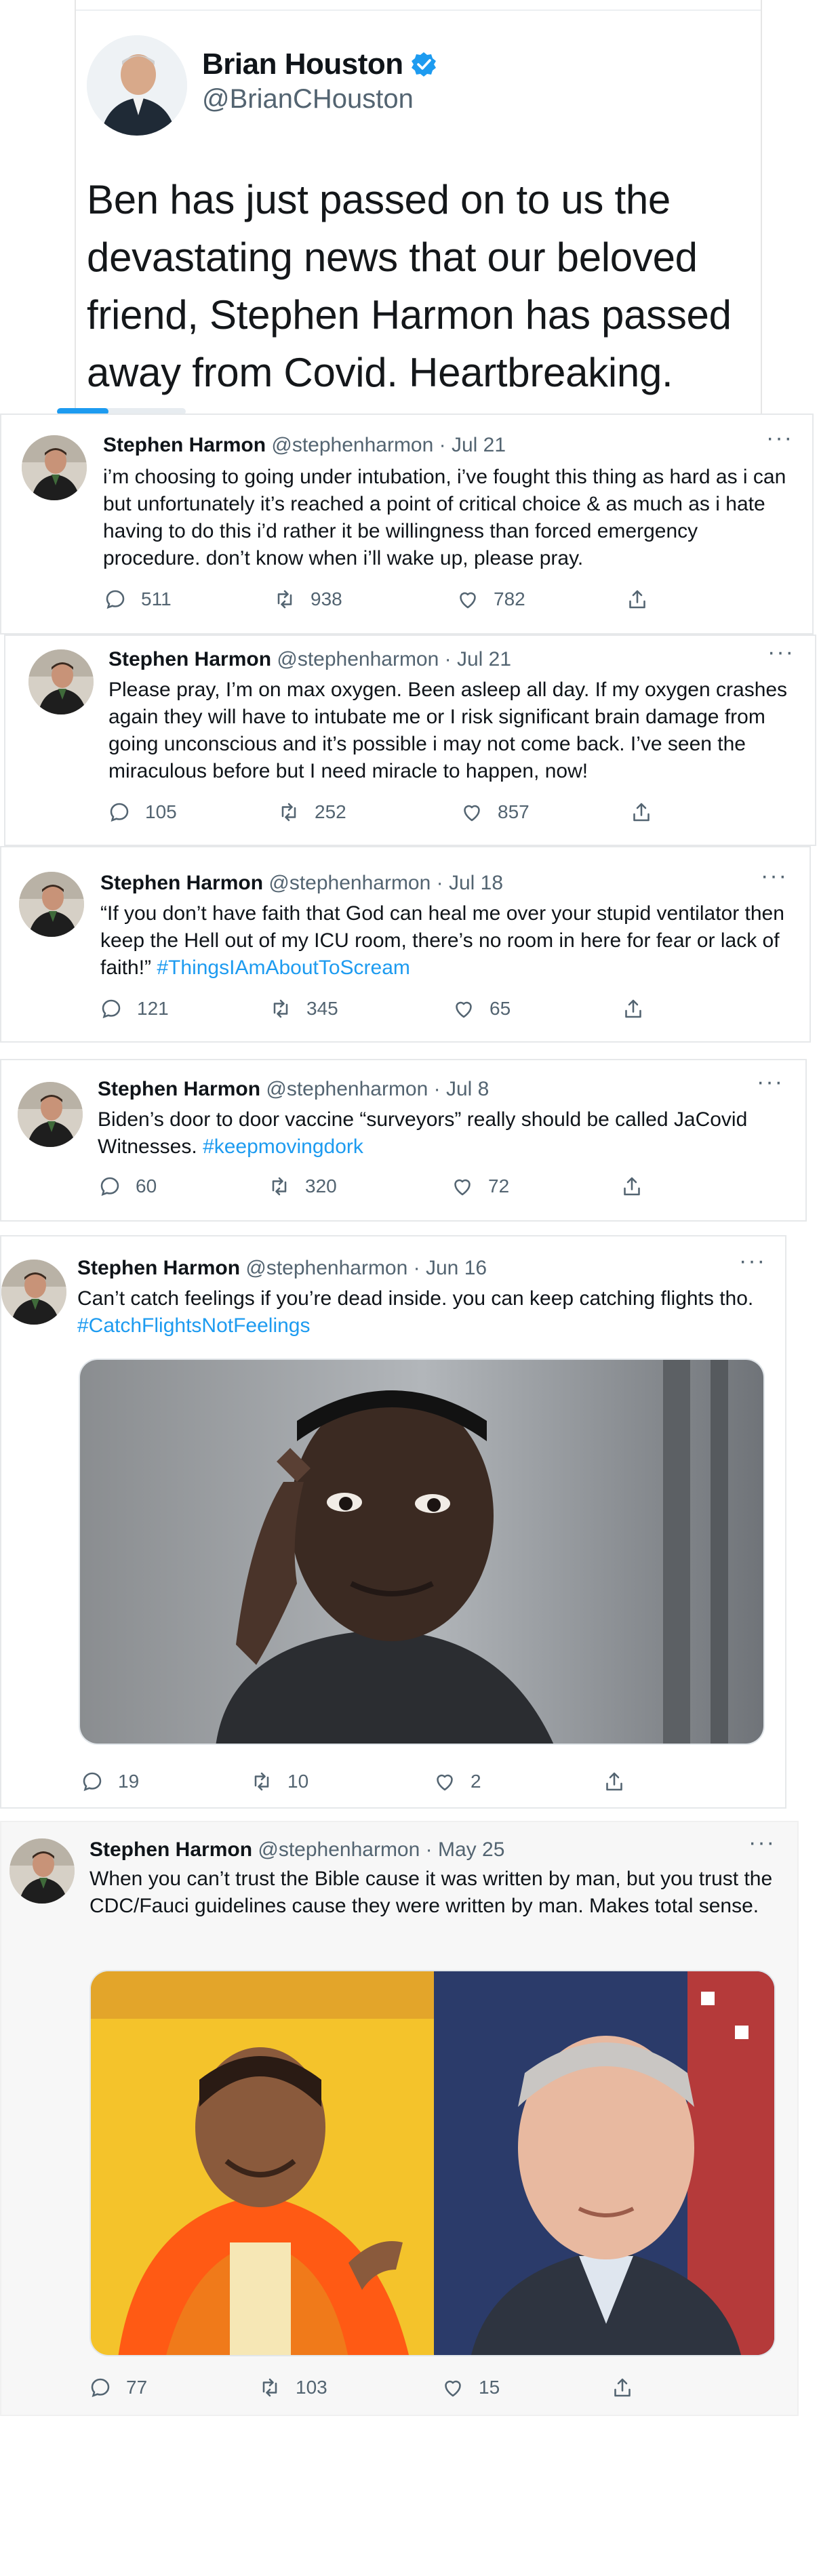 The image size is (819, 2576). What do you see at coordinates (359, 1186) in the screenshot?
I see `retweet-button: 320` at bounding box center [359, 1186].